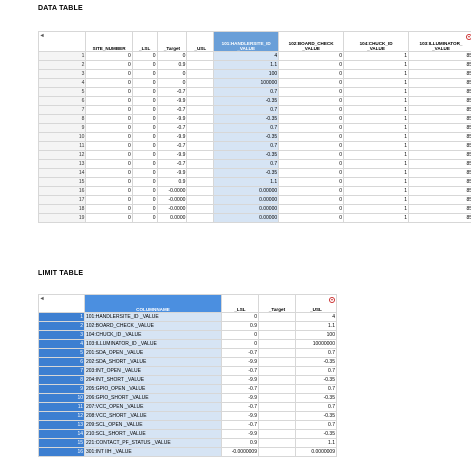 The width and height of the screenshot is (471, 463). I want to click on table-corner: ◂, so click(254, 41).